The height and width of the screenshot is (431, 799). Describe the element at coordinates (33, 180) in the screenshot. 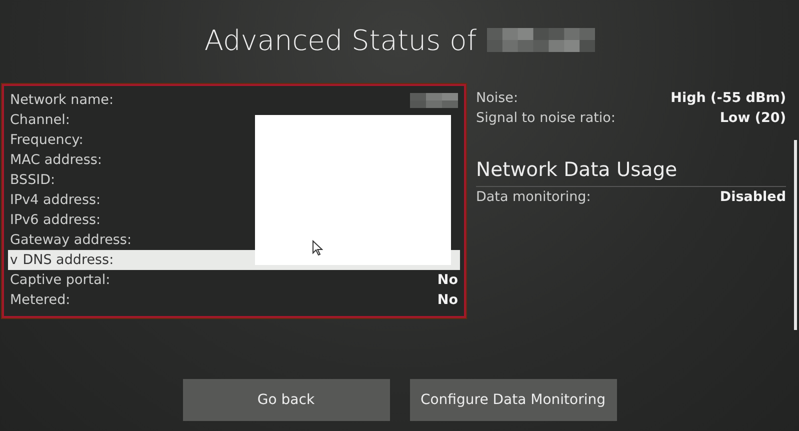

I see `detail-label: BSSID:` at that location.